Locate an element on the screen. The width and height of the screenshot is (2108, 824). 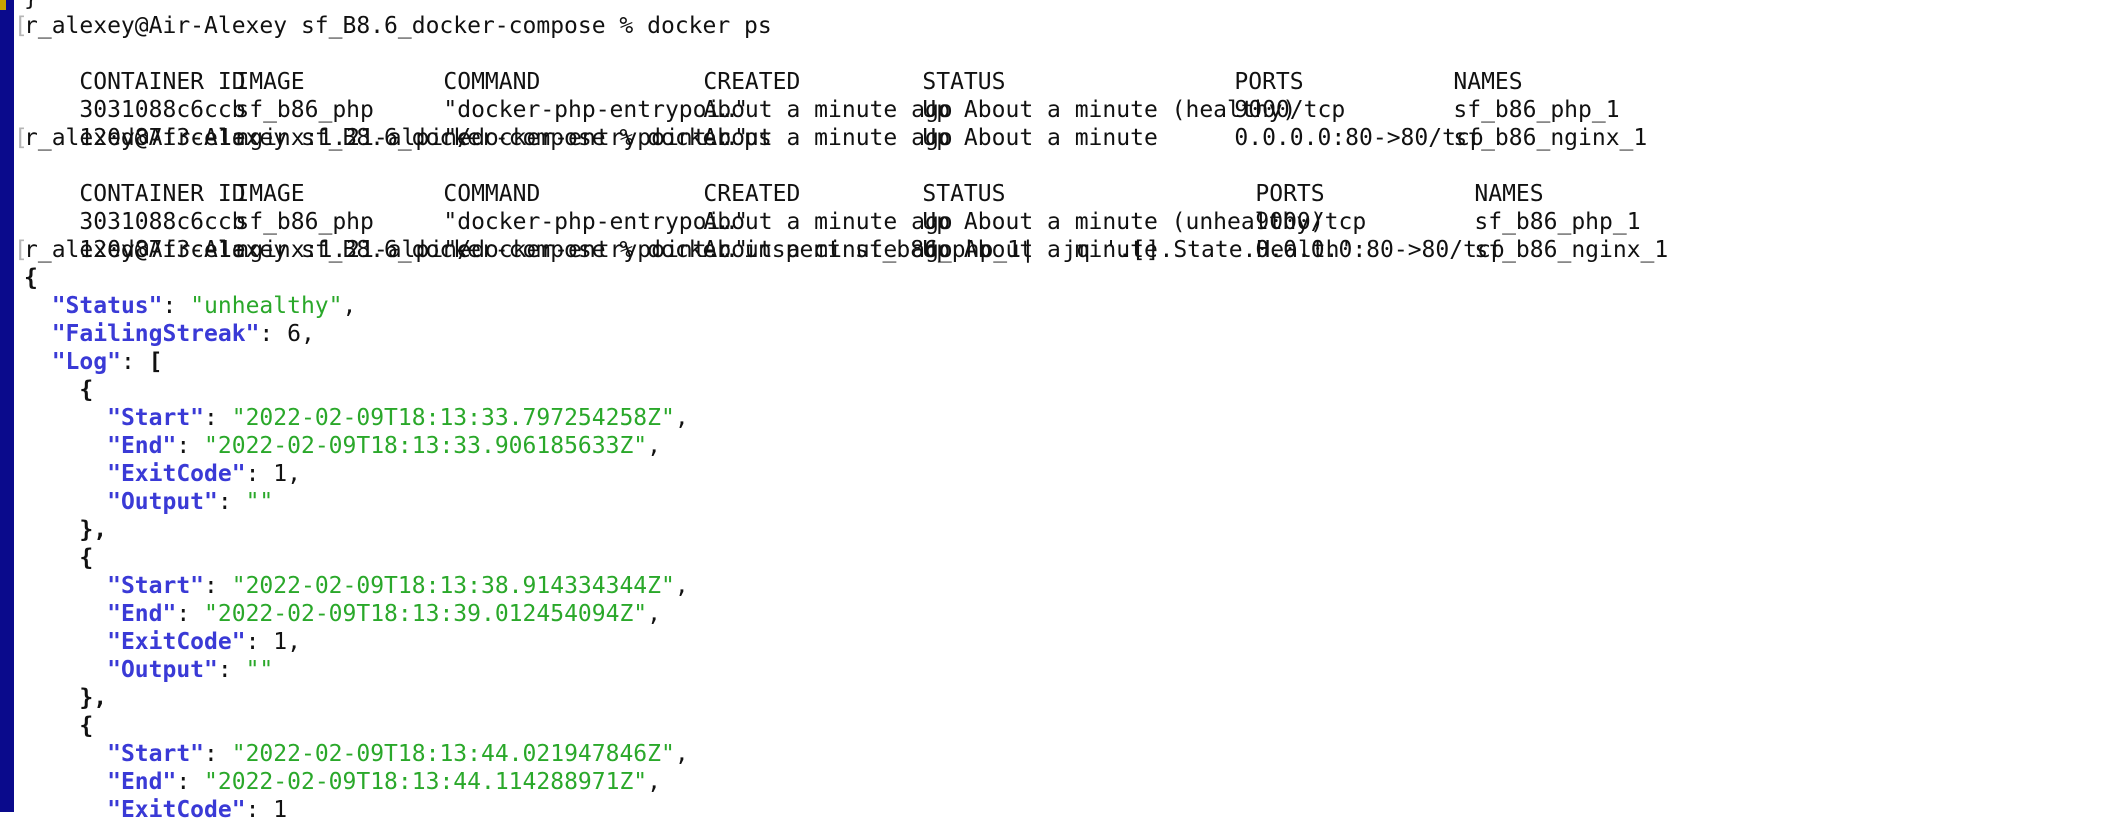
output-fragment: } is located at coordinates (1066, 6).